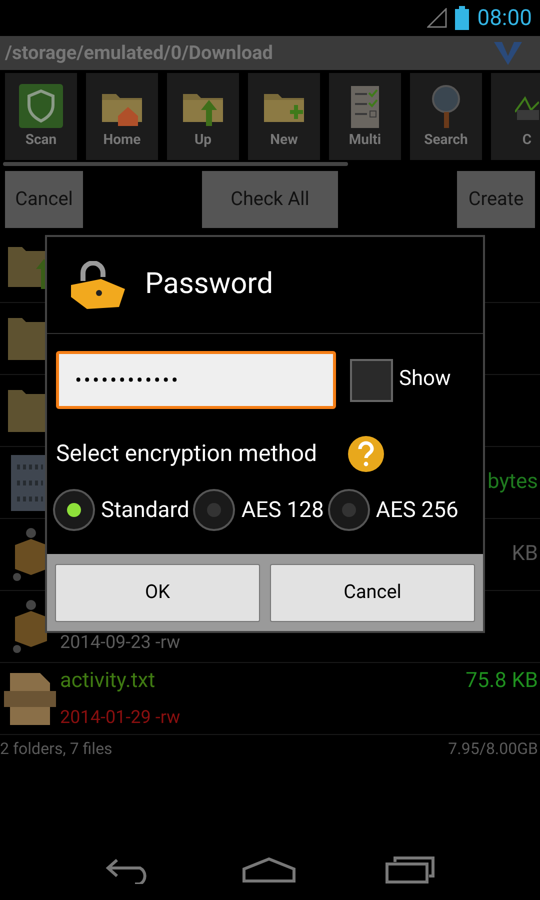 This screenshot has height=900, width=540. I want to click on show-label: Show, so click(425, 380).